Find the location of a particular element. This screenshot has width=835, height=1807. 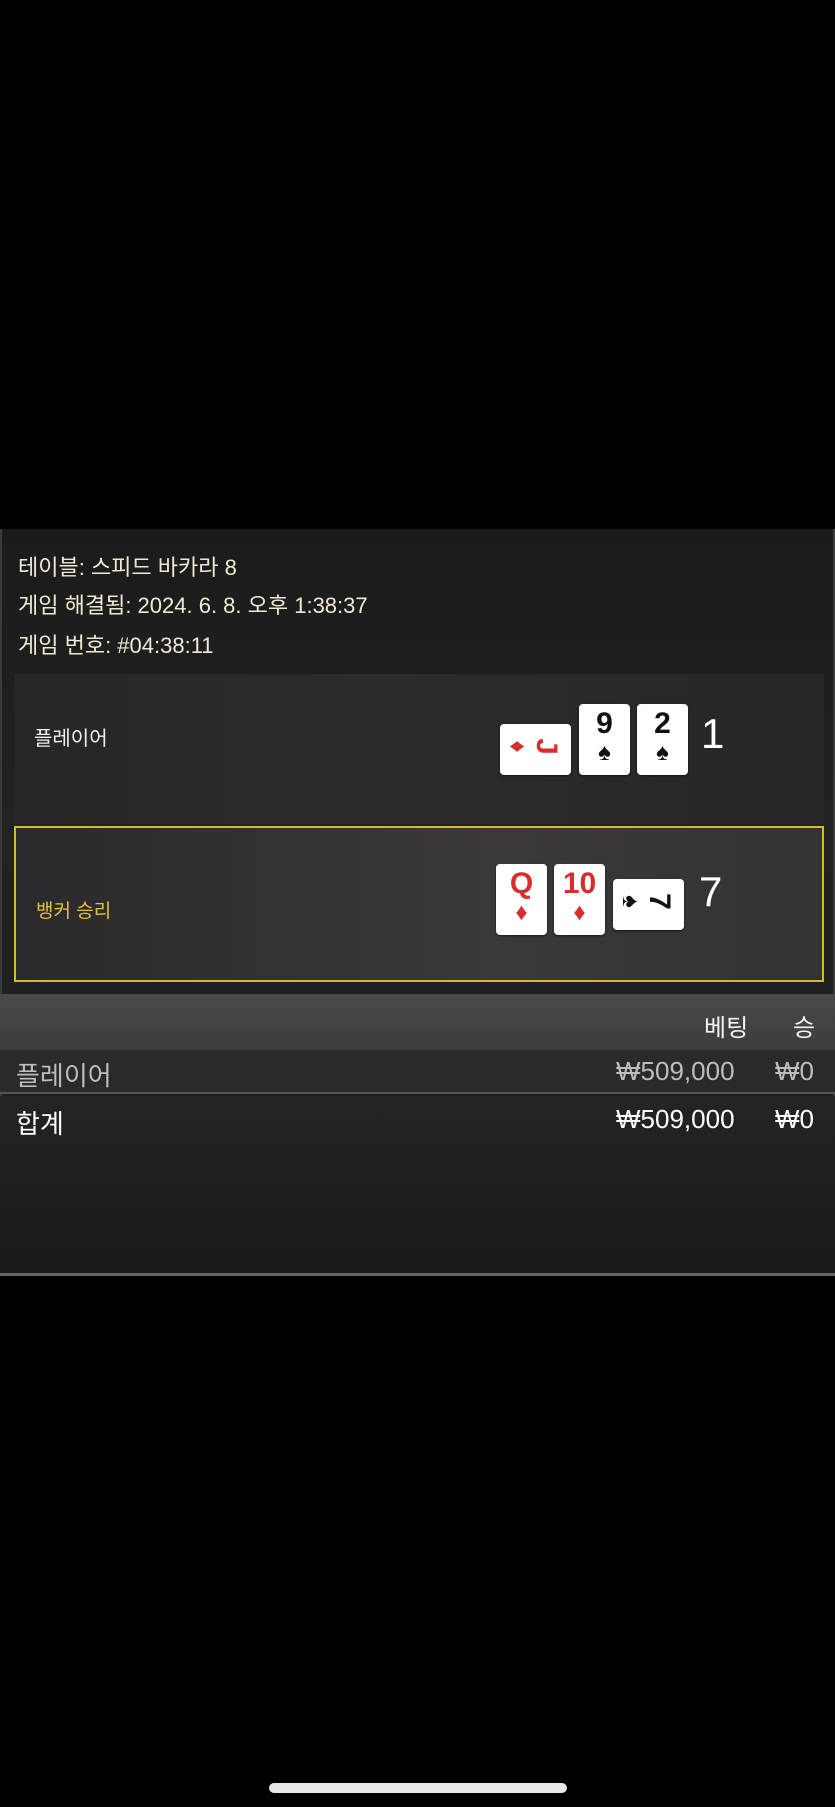

table-total-row: 합계 ₩509,000 ₩0 is located at coordinates (417, 1185).